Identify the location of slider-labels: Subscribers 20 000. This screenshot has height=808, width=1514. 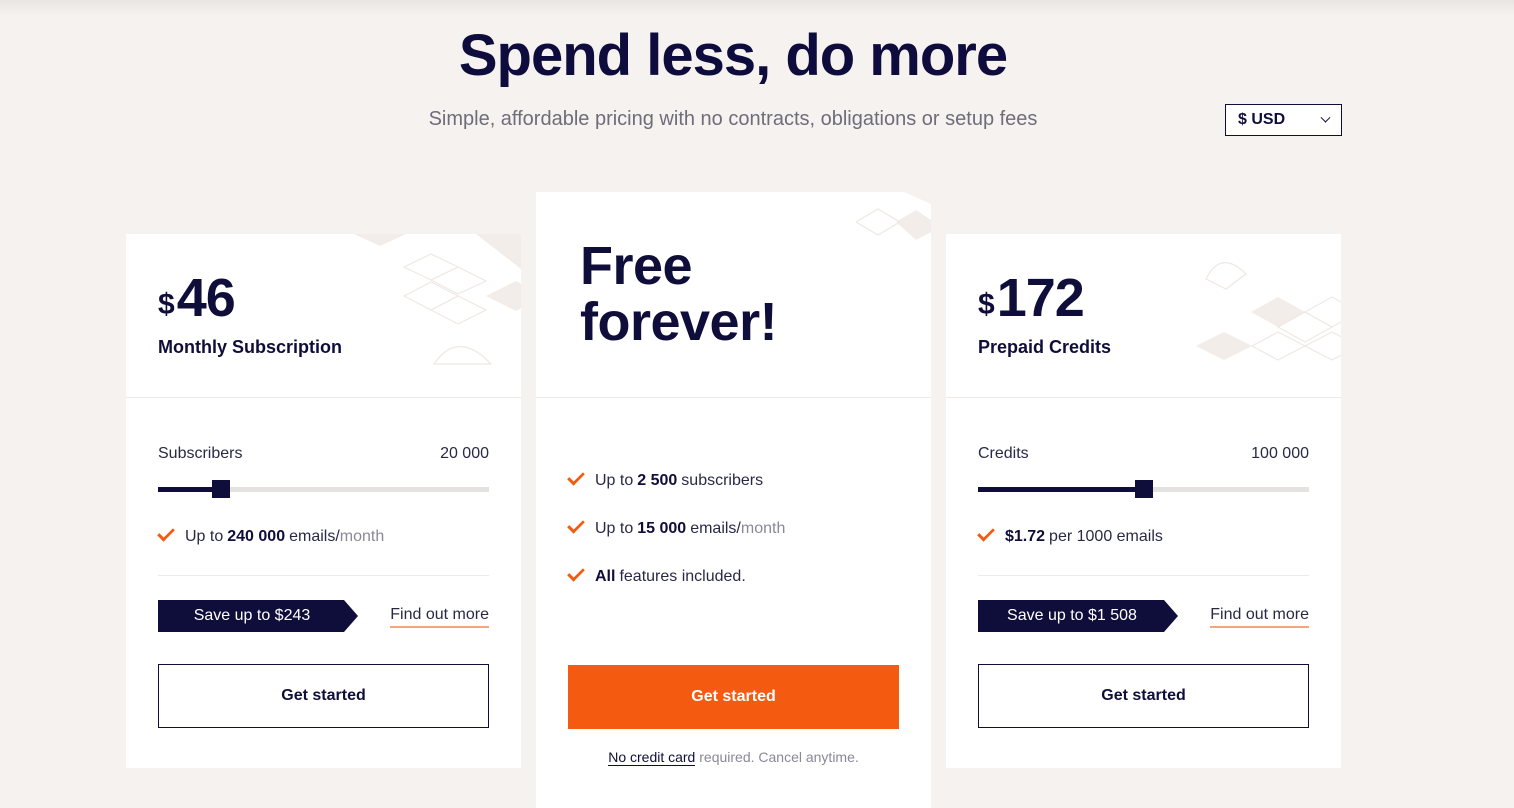
(323, 454).